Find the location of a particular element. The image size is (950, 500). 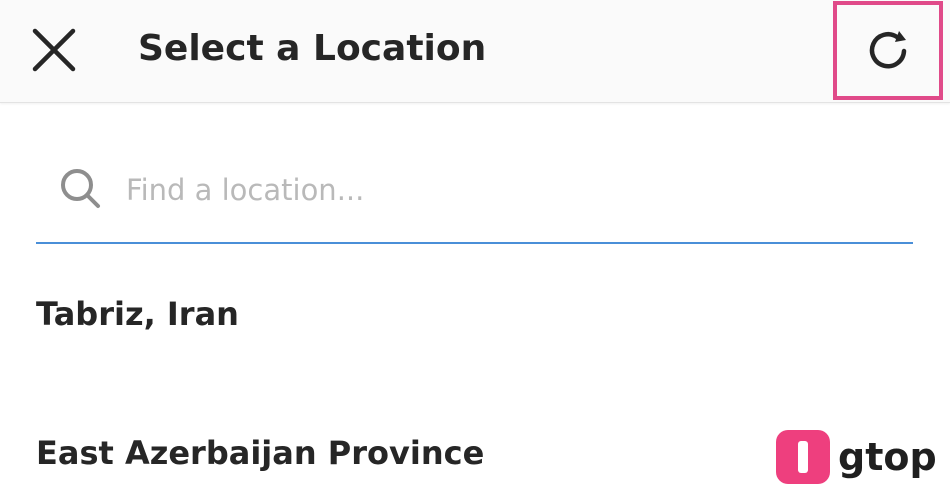

watermark-text: gtop is located at coordinates (887, 457).